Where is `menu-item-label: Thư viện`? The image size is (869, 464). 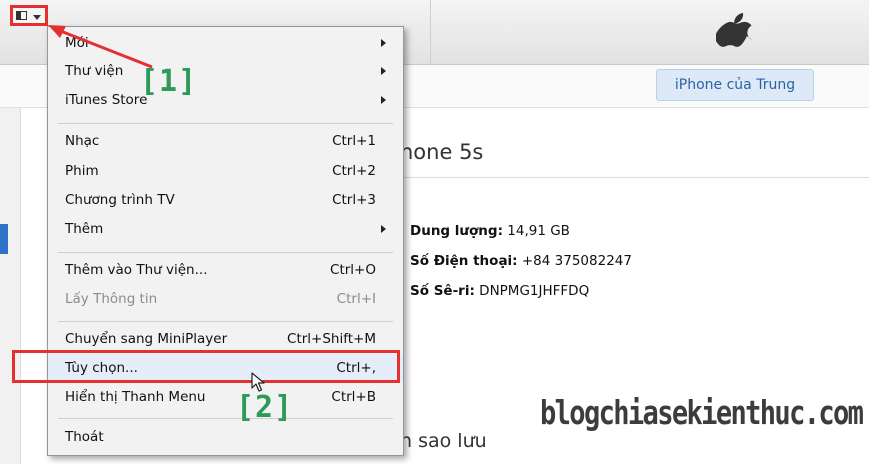
menu-item-label: Thư viện is located at coordinates (94, 71).